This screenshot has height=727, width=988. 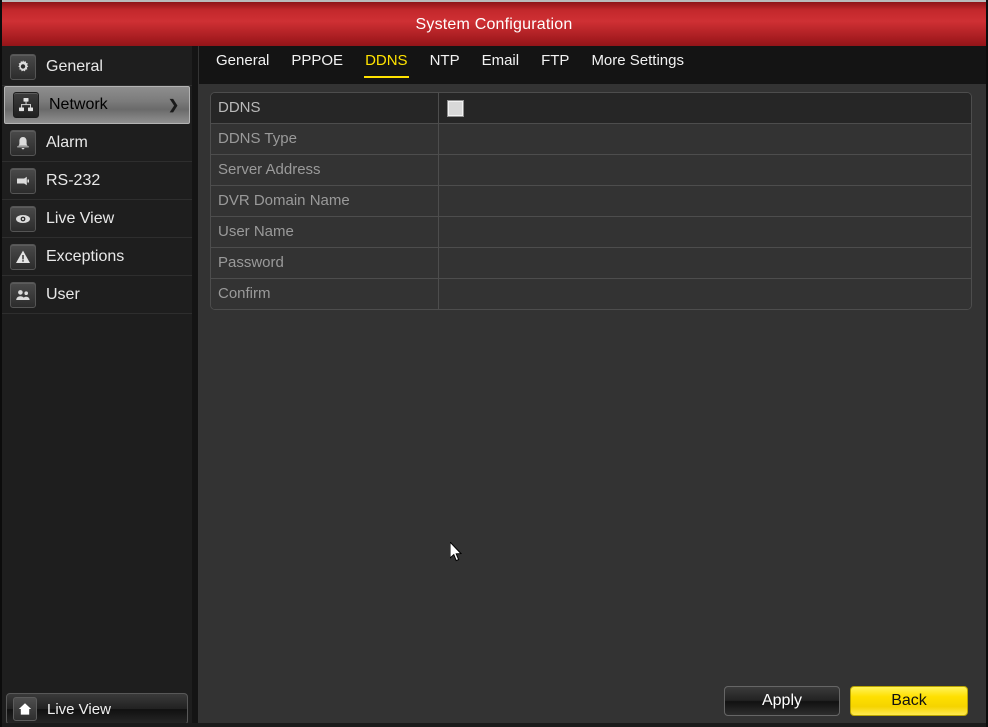 What do you see at coordinates (705, 232) in the screenshot?
I see `user-name-input` at bounding box center [705, 232].